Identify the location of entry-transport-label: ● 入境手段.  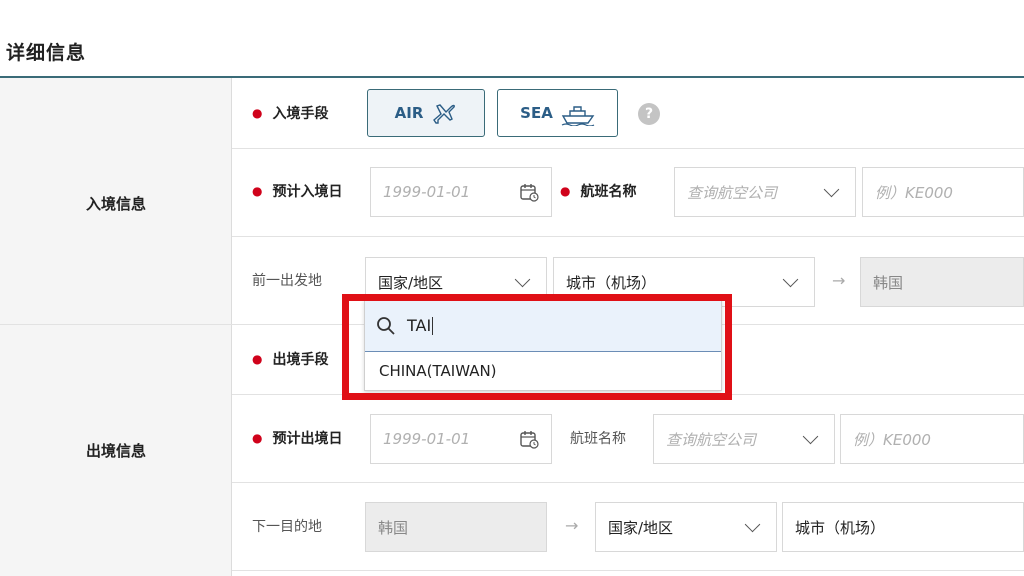
(290, 114).